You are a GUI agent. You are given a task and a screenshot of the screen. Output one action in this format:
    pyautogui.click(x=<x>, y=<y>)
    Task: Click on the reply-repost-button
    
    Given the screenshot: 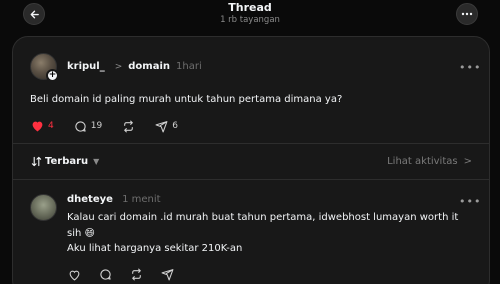 What is the action you would take?
    pyautogui.click(x=136, y=274)
    